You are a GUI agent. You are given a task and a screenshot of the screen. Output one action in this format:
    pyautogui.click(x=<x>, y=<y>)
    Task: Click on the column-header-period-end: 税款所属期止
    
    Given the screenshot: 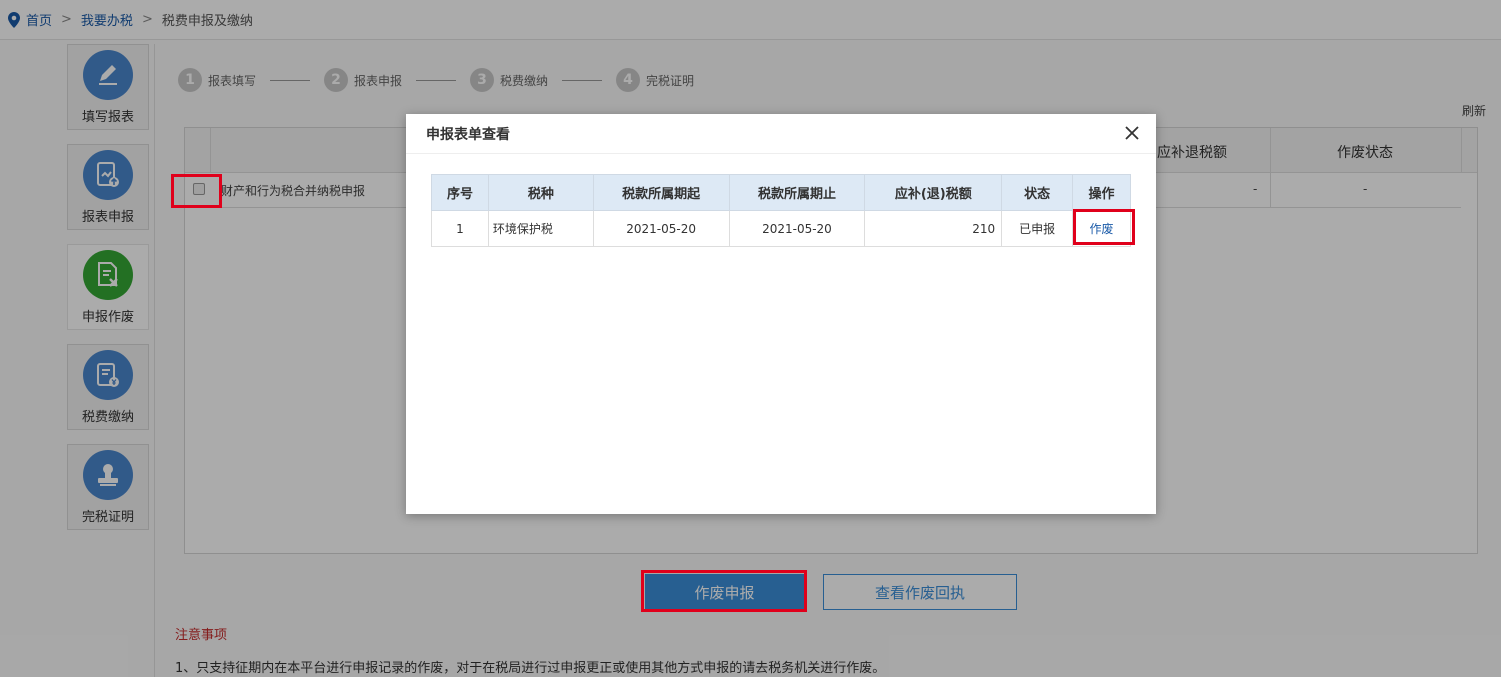 What is the action you would take?
    pyautogui.click(x=797, y=192)
    